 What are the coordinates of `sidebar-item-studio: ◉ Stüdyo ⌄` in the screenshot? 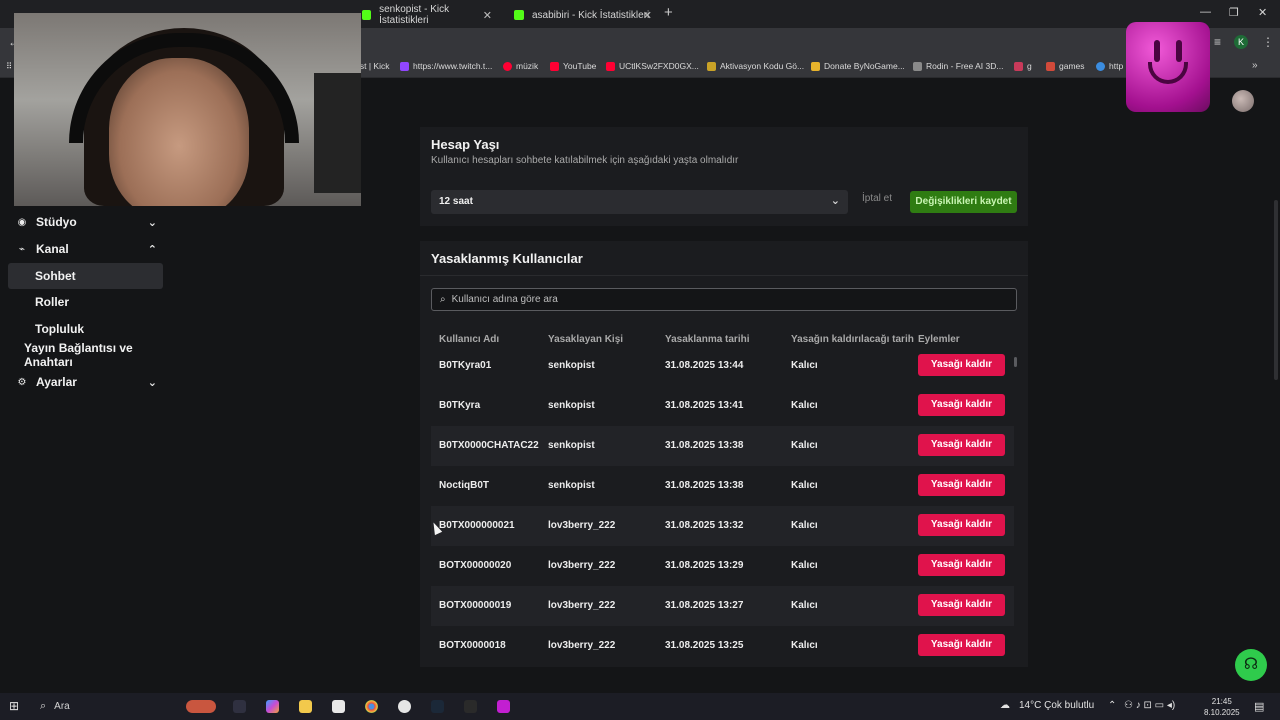 It's located at (85, 222).